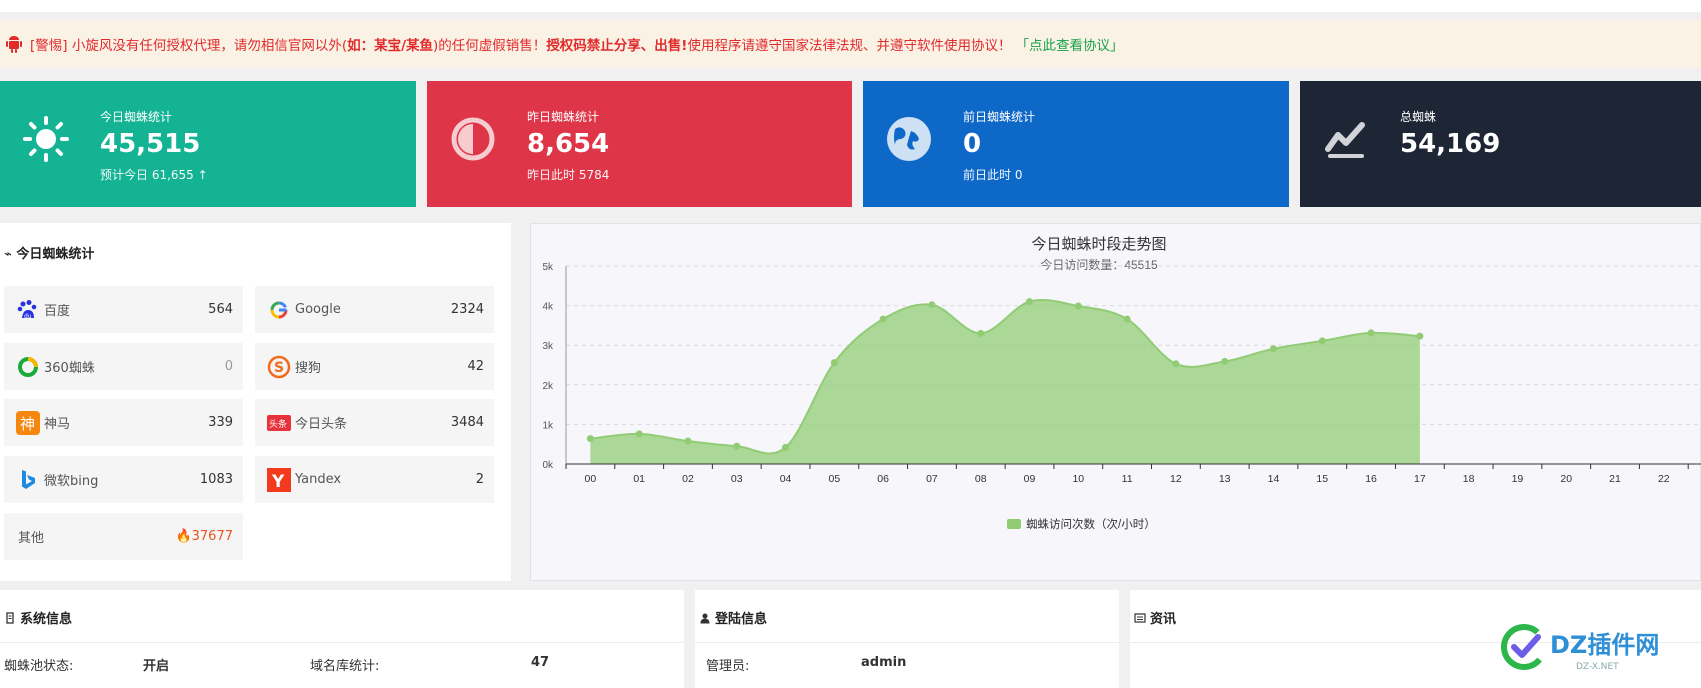 This screenshot has height=688, width=1701. What do you see at coordinates (932, 479) in the screenshot?
I see `x-tick-label: 07` at bounding box center [932, 479].